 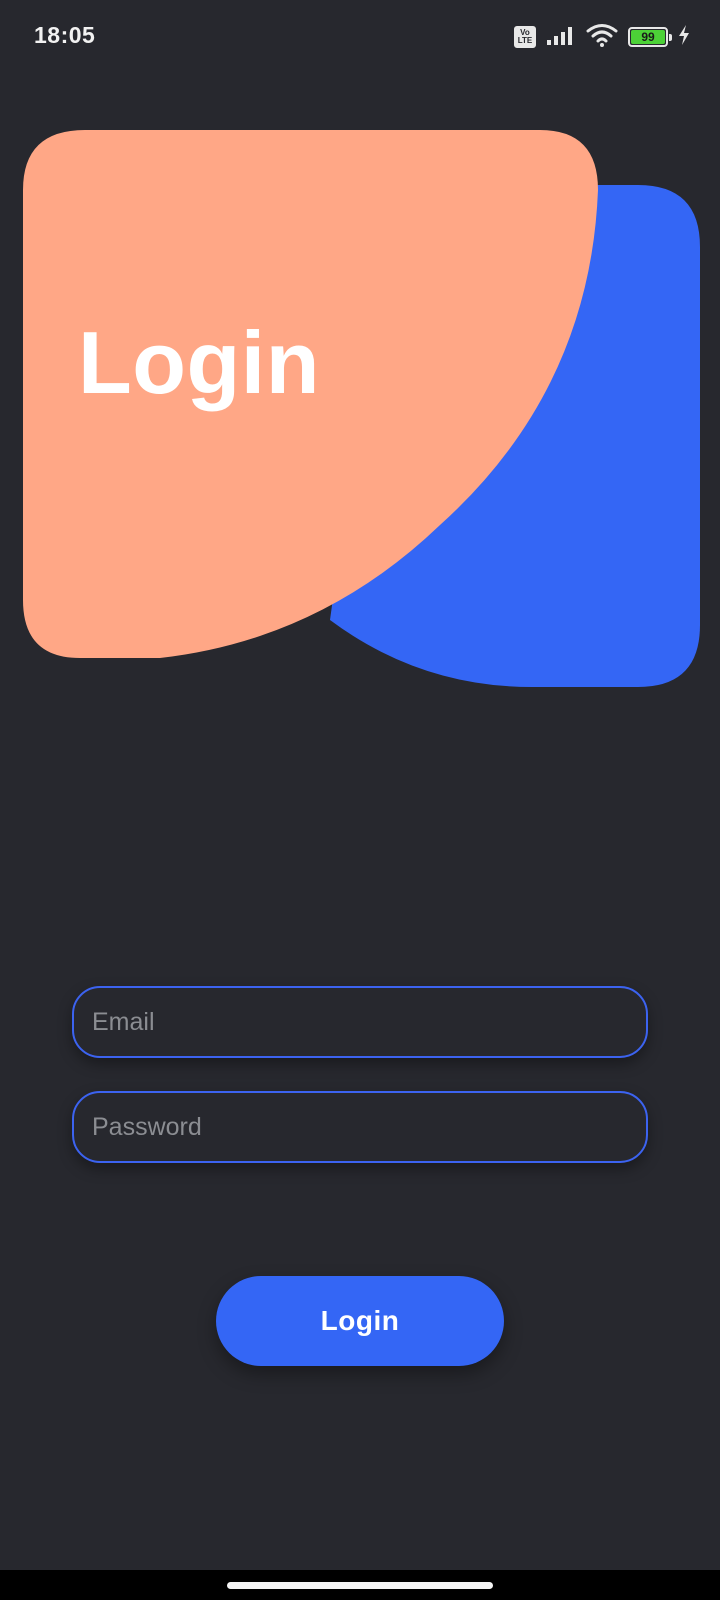 I want to click on page-title: Login, so click(x=199, y=362).